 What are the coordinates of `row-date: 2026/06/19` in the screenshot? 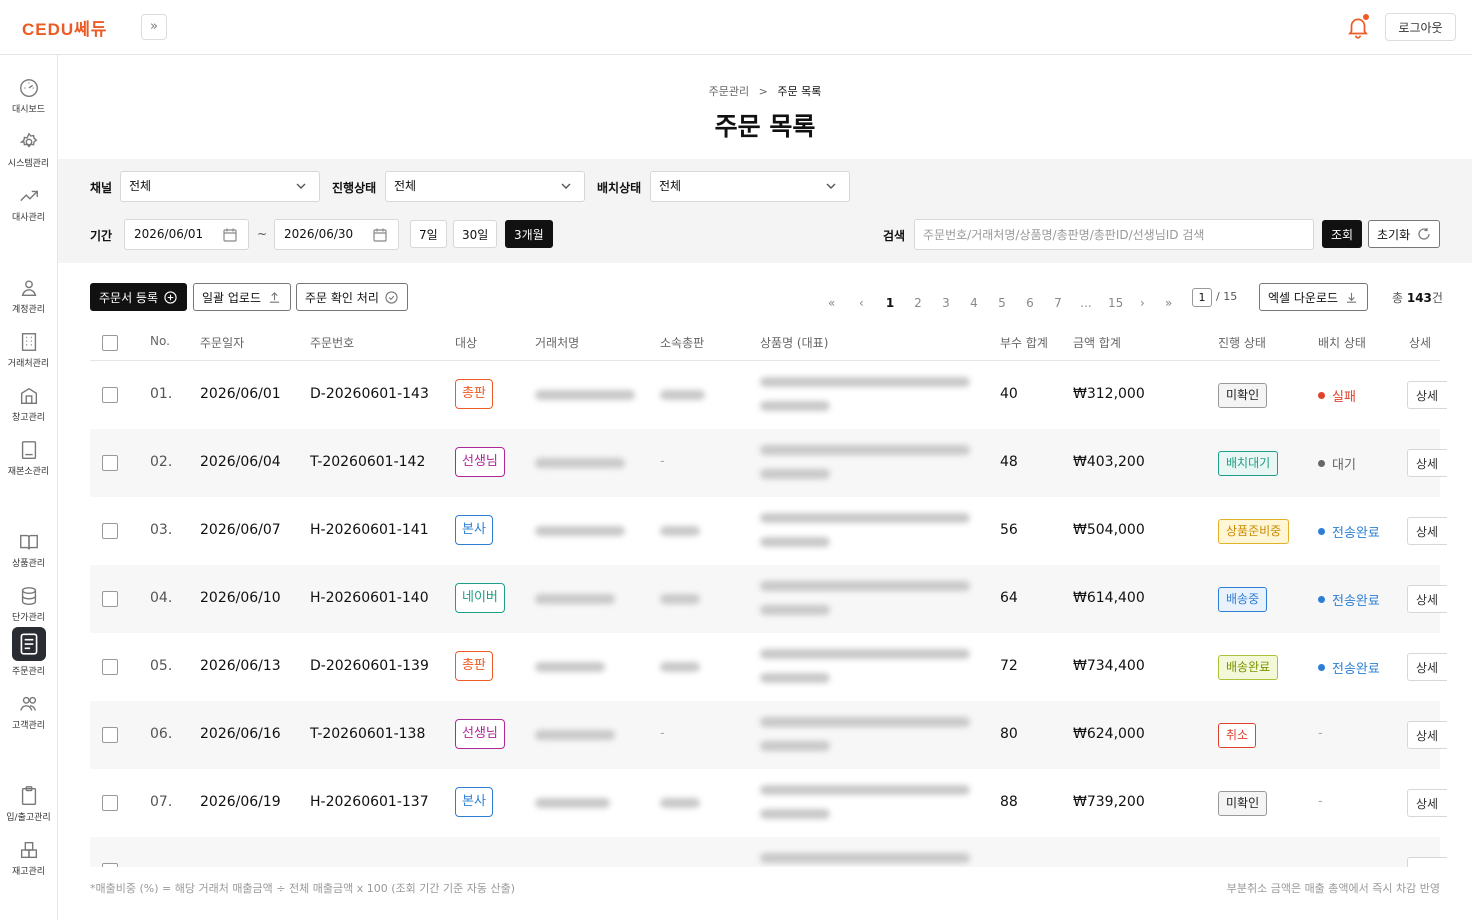 It's located at (240, 802).